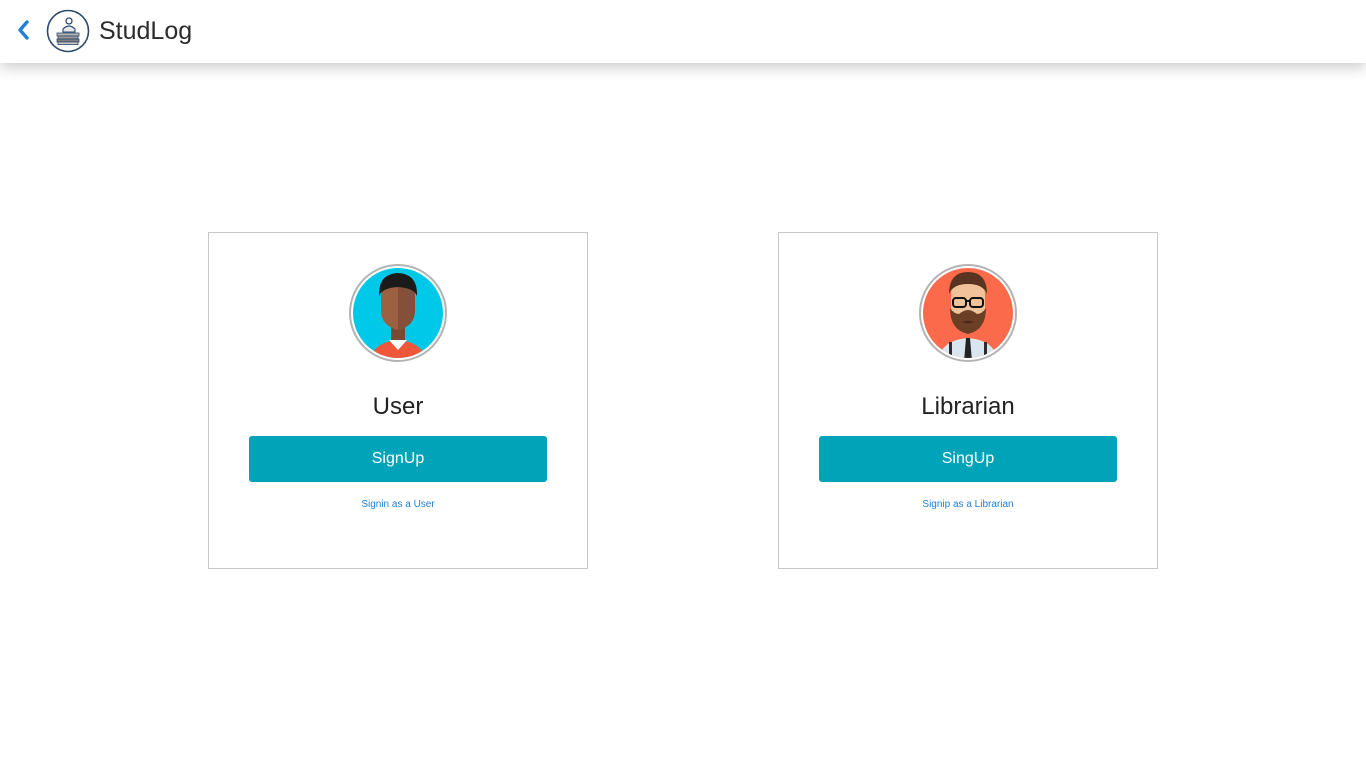  Describe the element at coordinates (398, 406) in the screenshot. I see `role-title: User` at that location.